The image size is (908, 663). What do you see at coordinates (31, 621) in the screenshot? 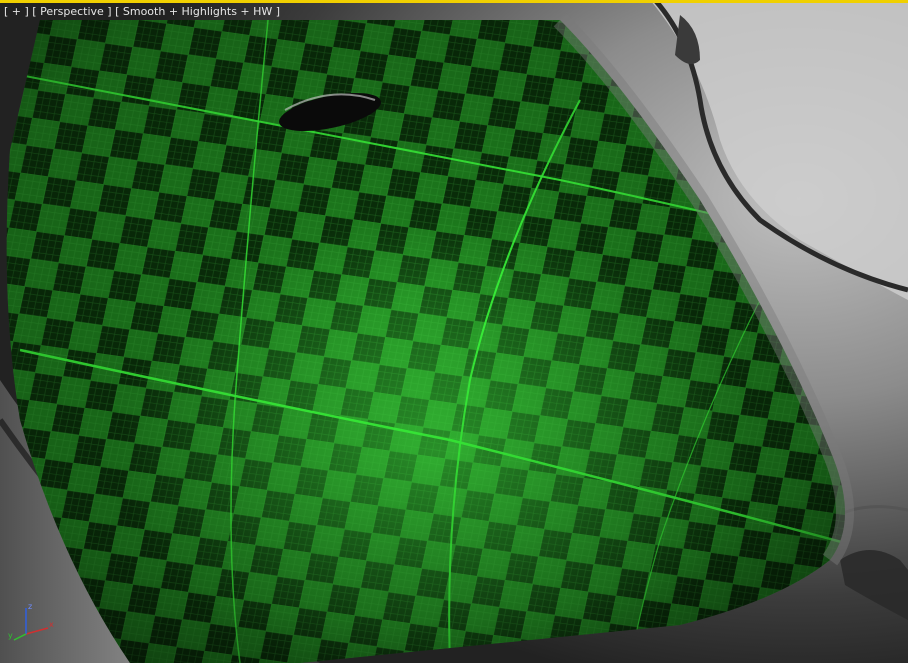
I see `axis-tripod-icon: x z y` at bounding box center [31, 621].